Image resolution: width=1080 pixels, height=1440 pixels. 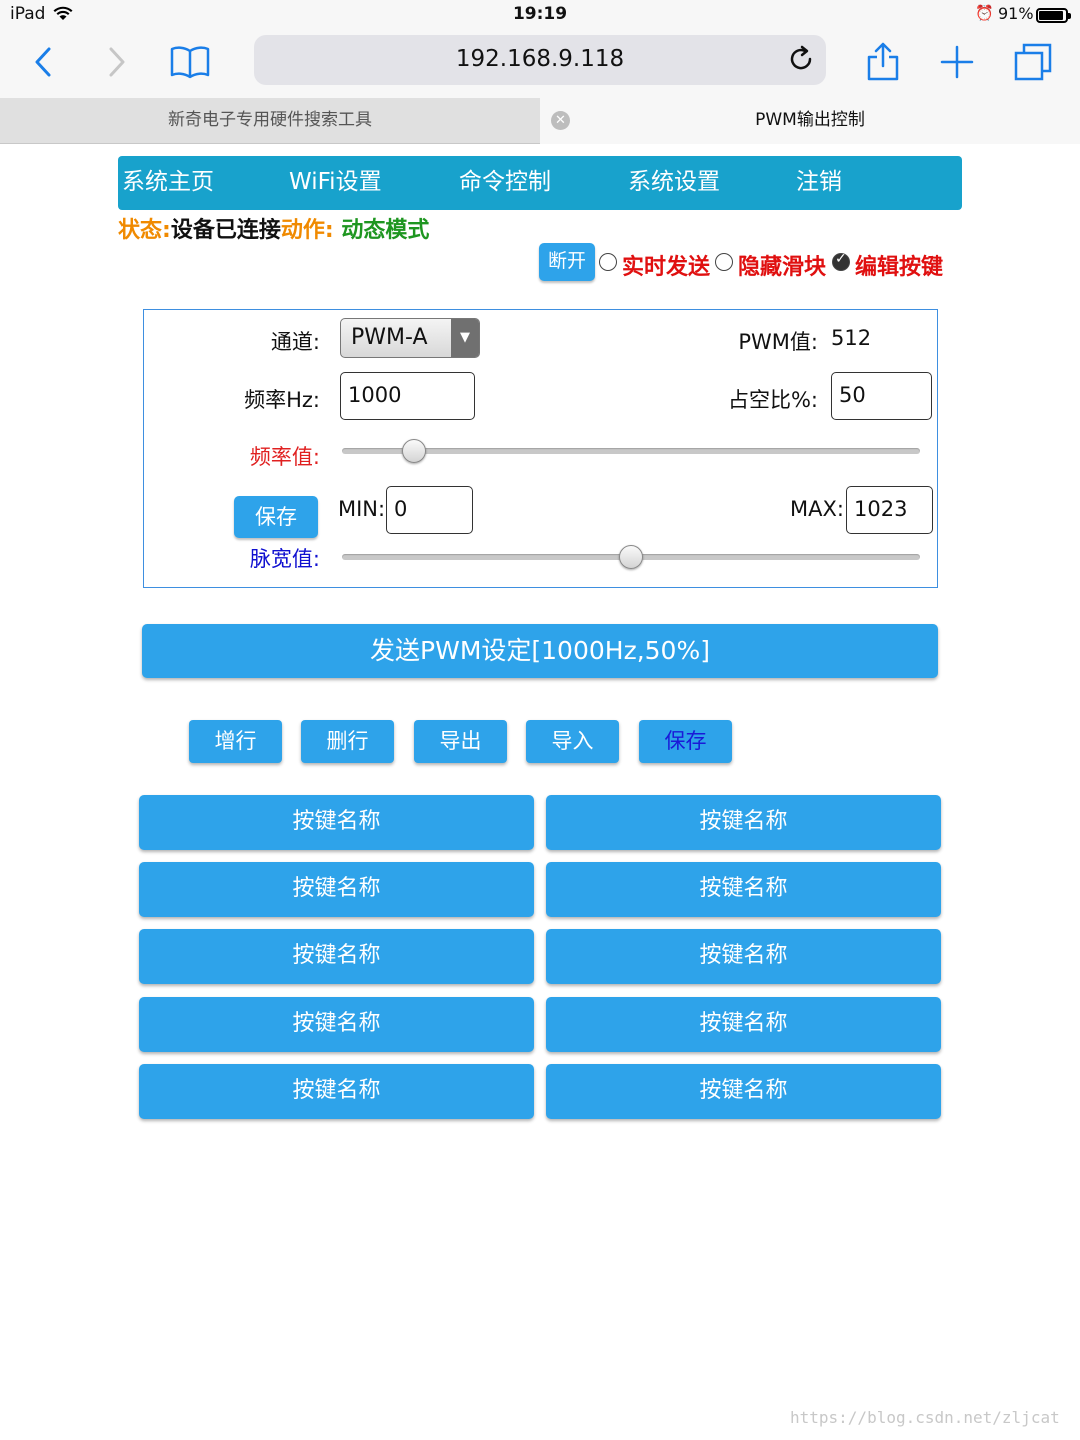 I want to click on send-pwm-button: 发送PWM设定[1000Hz,50%], so click(x=540, y=651).